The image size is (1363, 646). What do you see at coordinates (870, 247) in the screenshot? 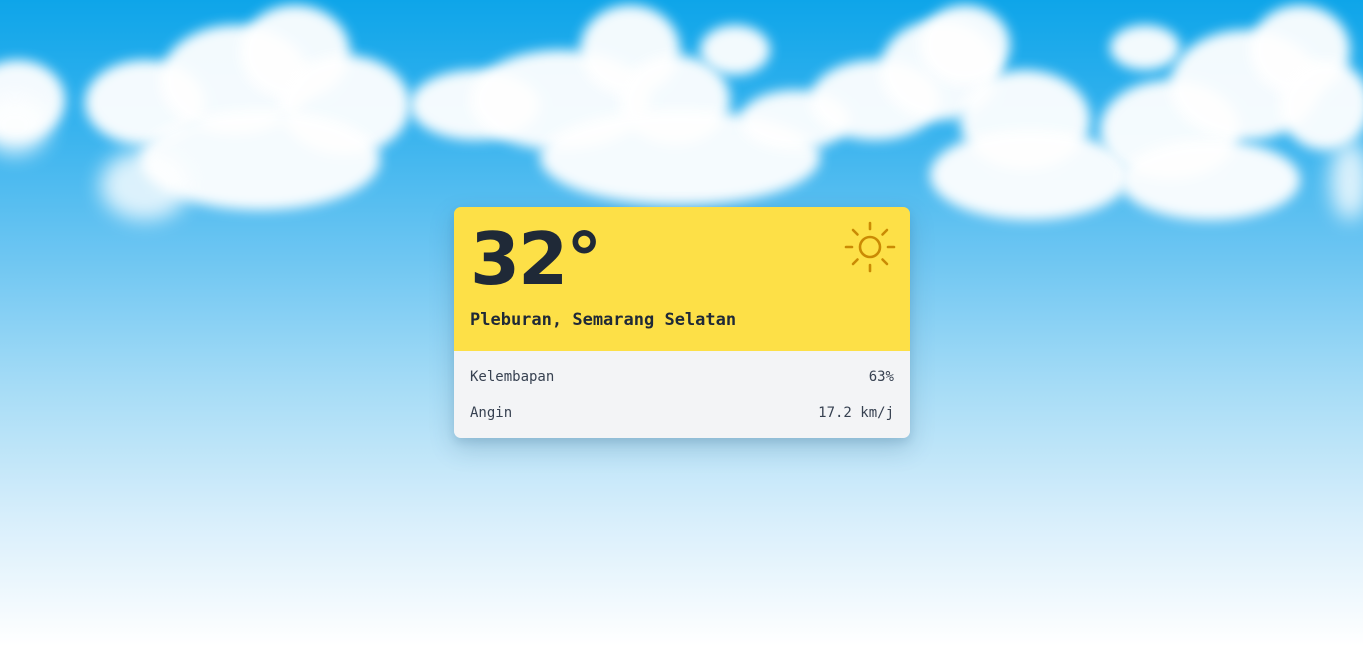
I see `sun-icon` at bounding box center [870, 247].